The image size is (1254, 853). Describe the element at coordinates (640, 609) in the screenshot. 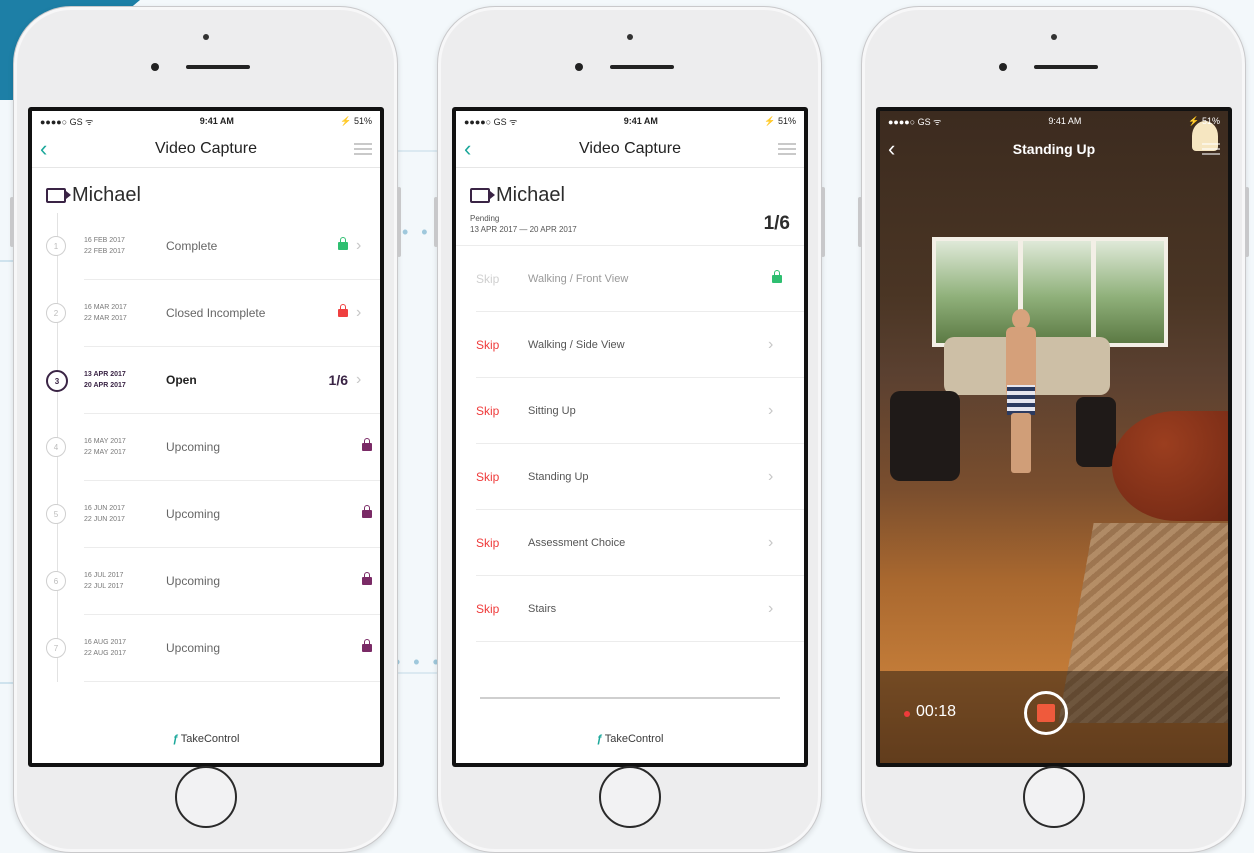

I see `task-row: Skip Stairs ›` at that location.